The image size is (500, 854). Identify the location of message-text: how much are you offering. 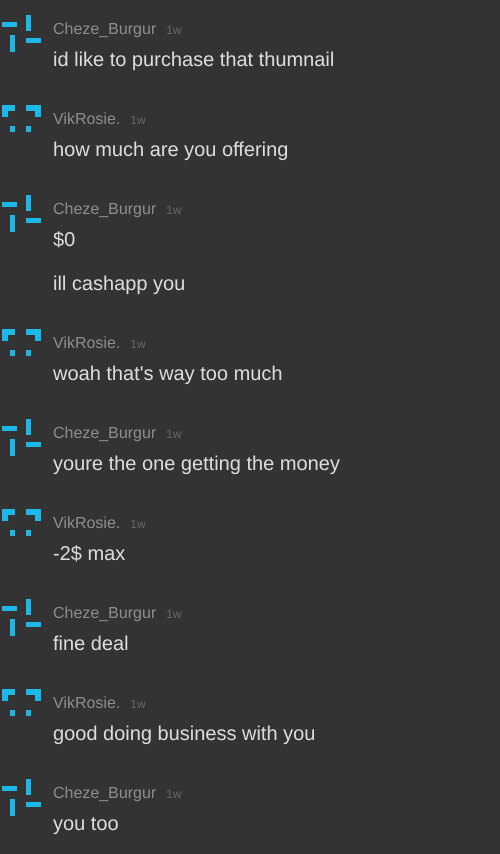
(170, 150).